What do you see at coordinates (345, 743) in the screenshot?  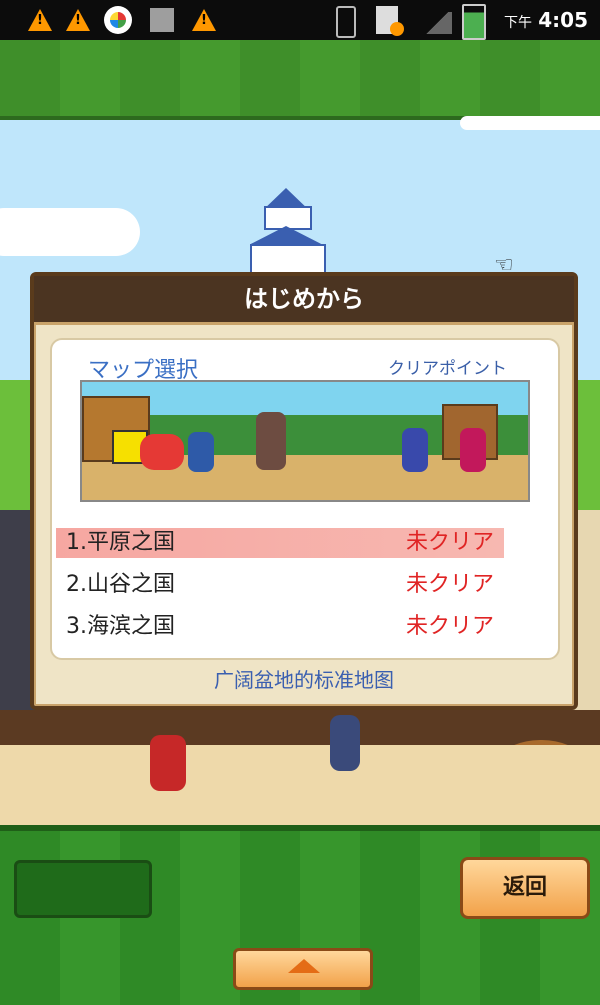 I see `ninja-sprite` at bounding box center [345, 743].